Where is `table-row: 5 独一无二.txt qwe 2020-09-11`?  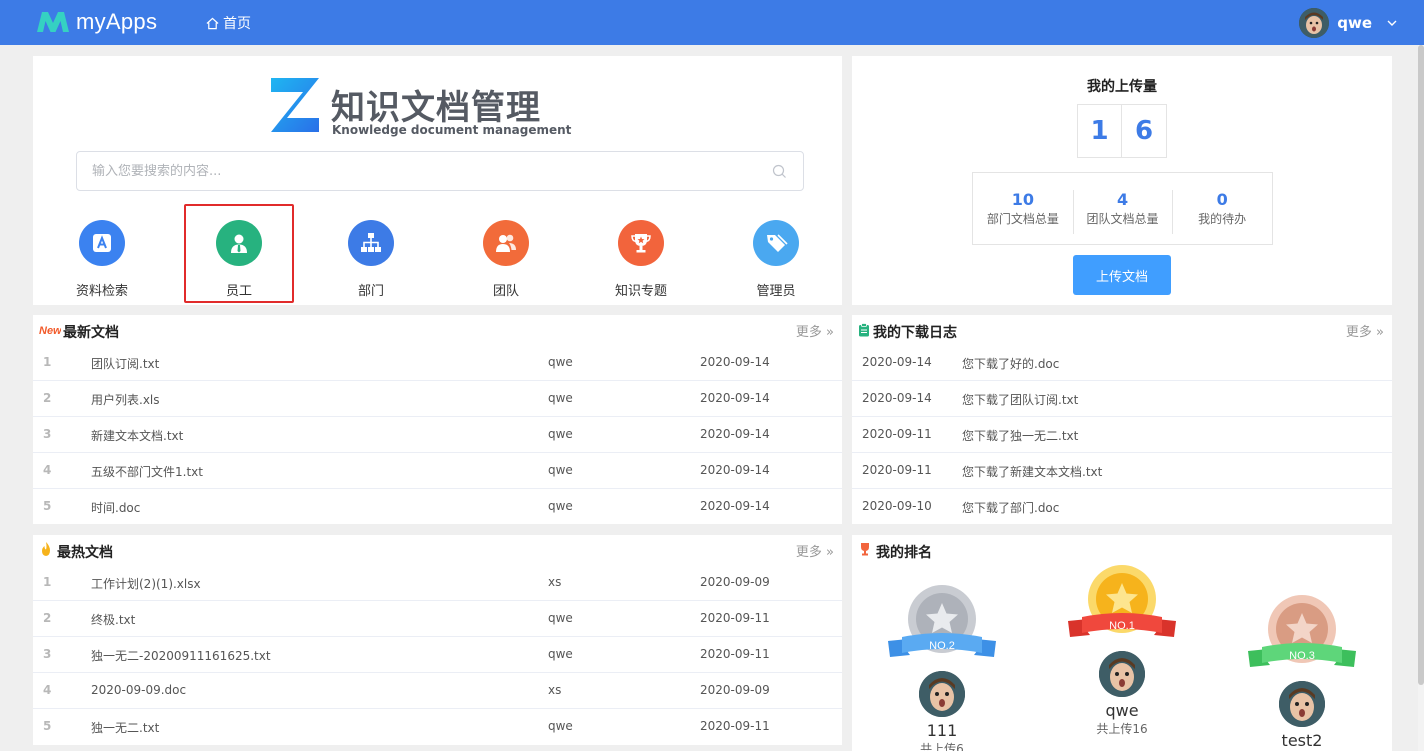 table-row: 5 独一无二.txt qwe 2020-09-11 is located at coordinates (437, 727).